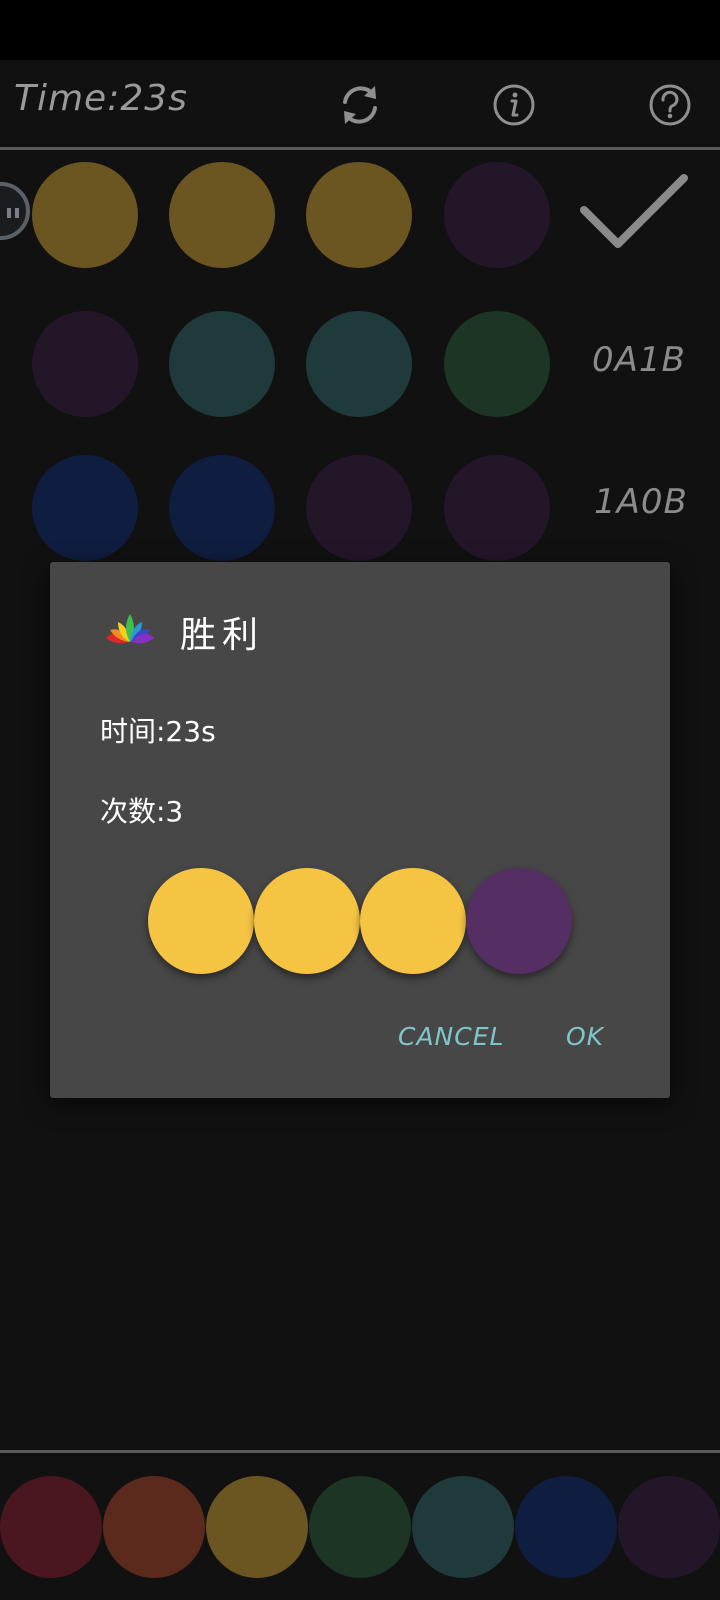 This screenshot has width=720, height=1600. Describe the element at coordinates (360, 148) in the screenshot. I see `header-divider` at that location.